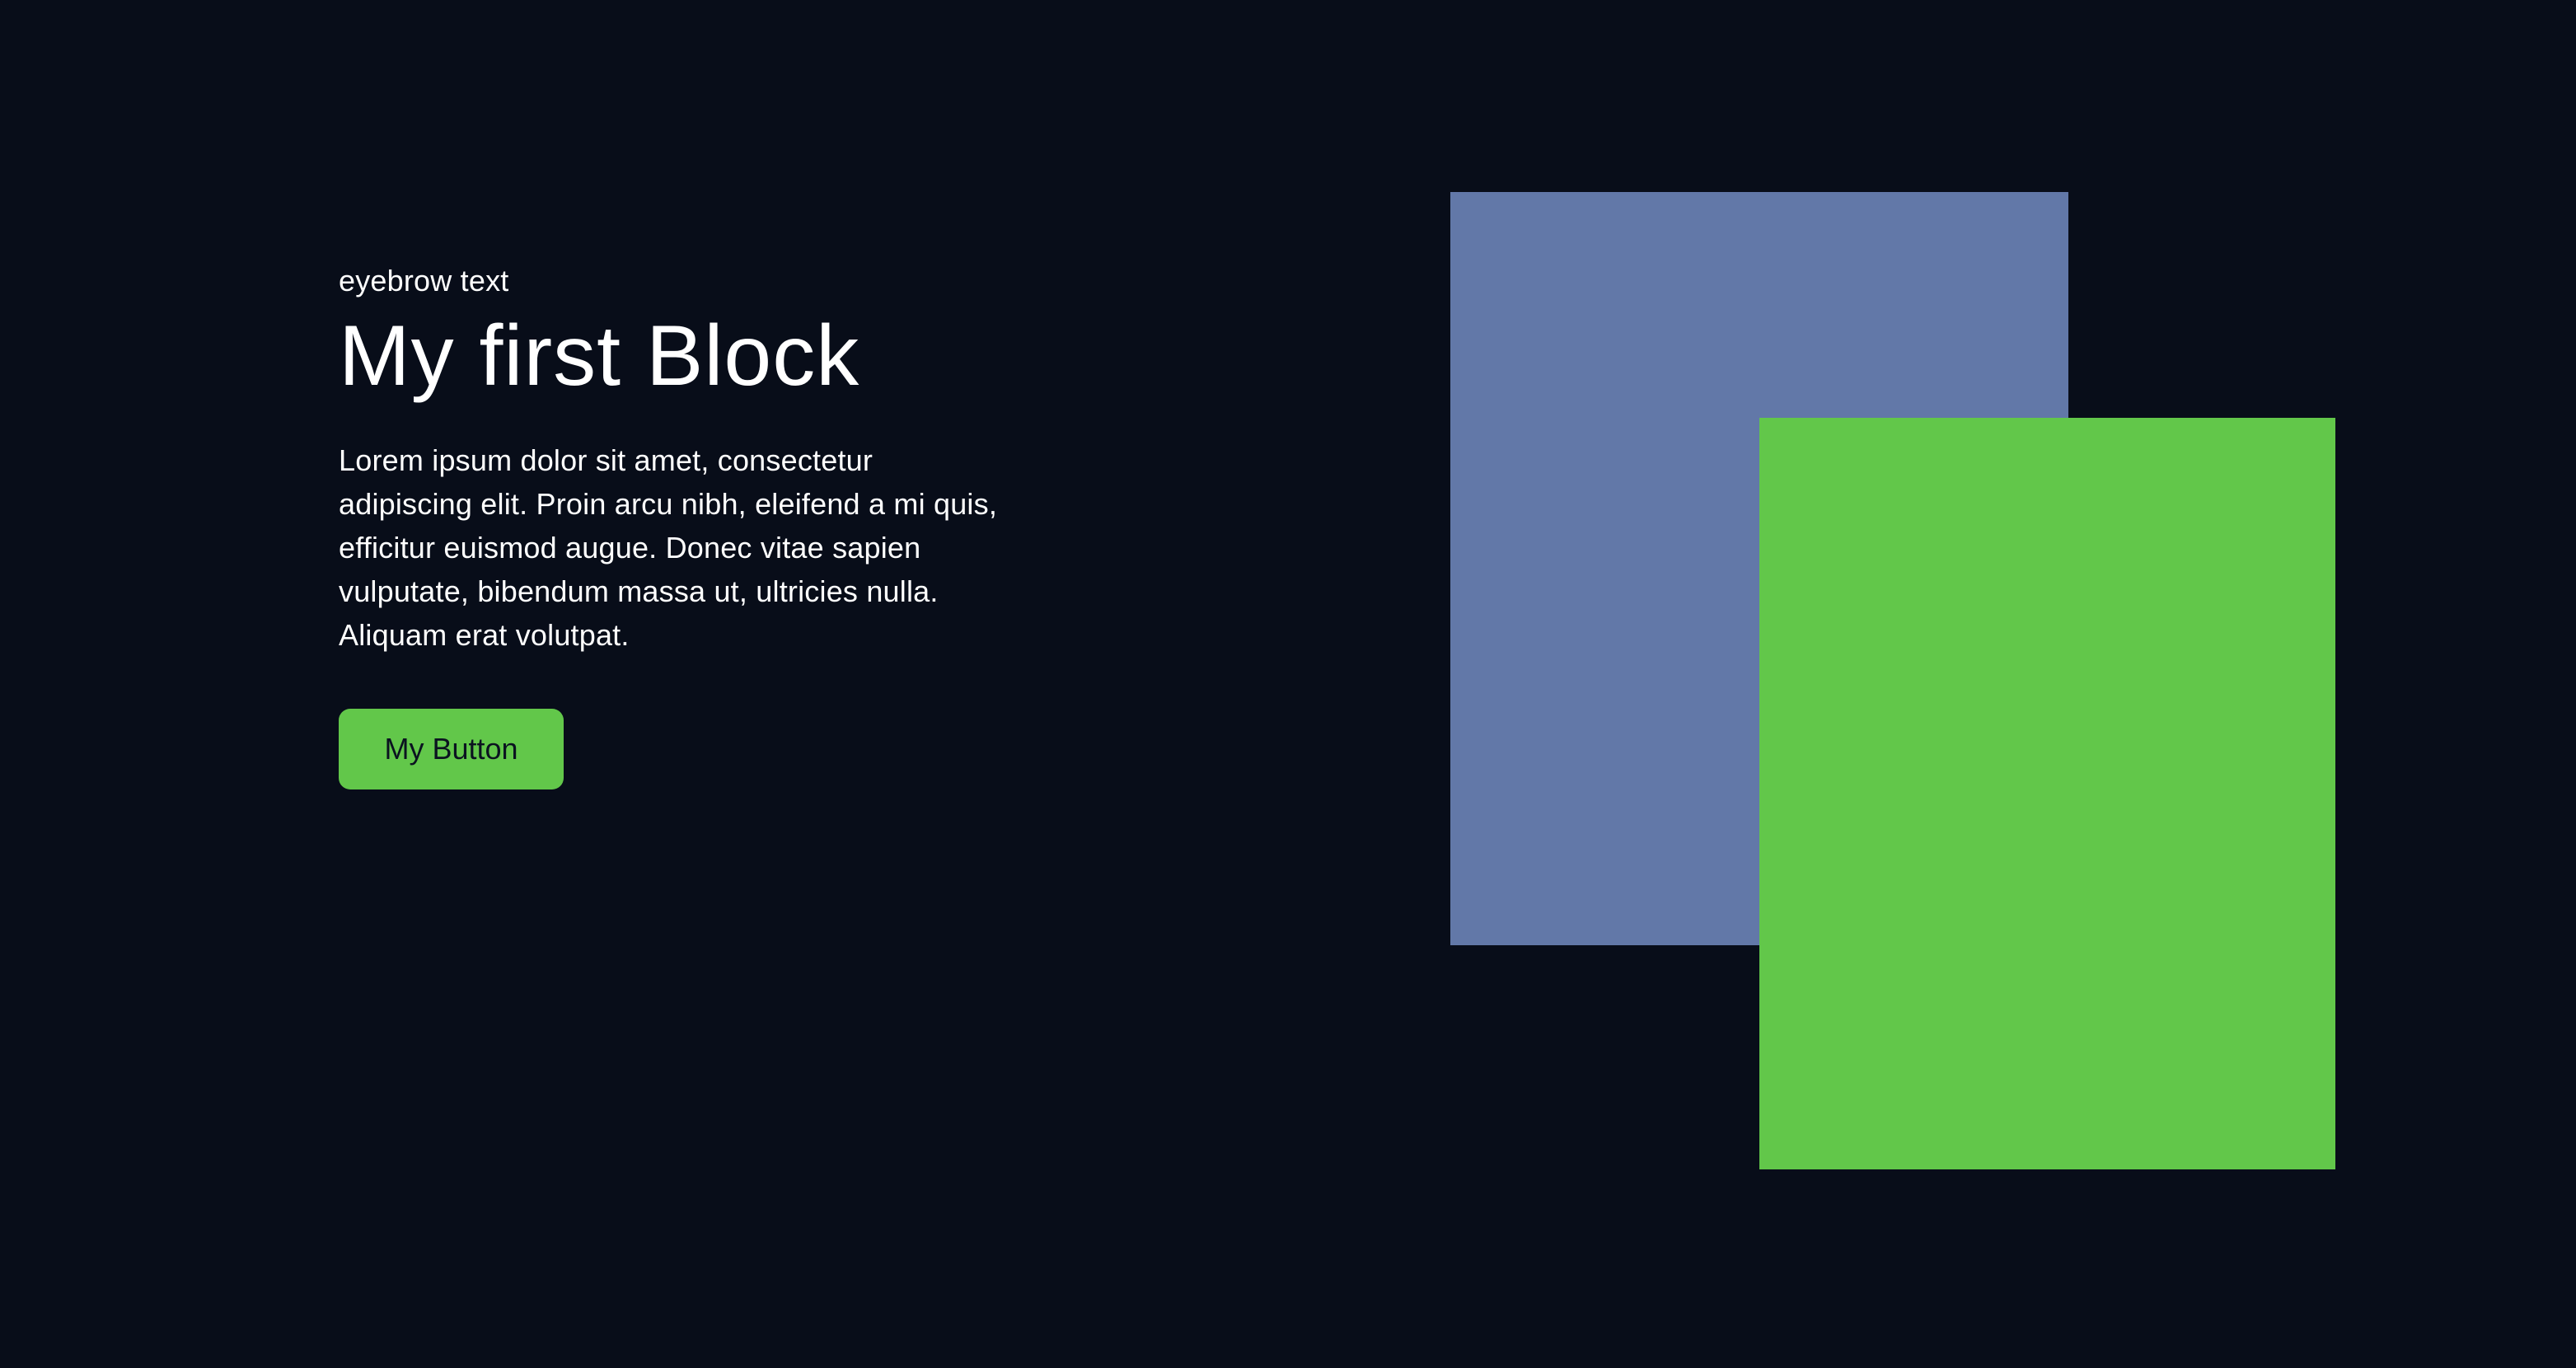  Describe the element at coordinates (2047, 793) in the screenshot. I see `green-panel` at that location.